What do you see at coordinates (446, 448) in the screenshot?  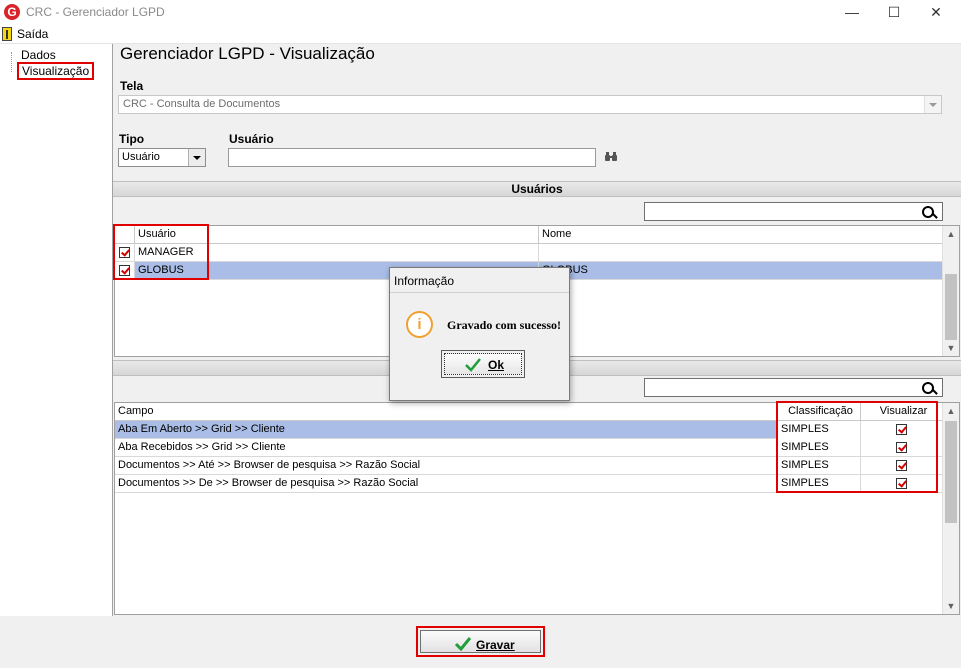 I see `fields-row-campo: Aba Recebidos >> Grid >> Cliente` at bounding box center [446, 448].